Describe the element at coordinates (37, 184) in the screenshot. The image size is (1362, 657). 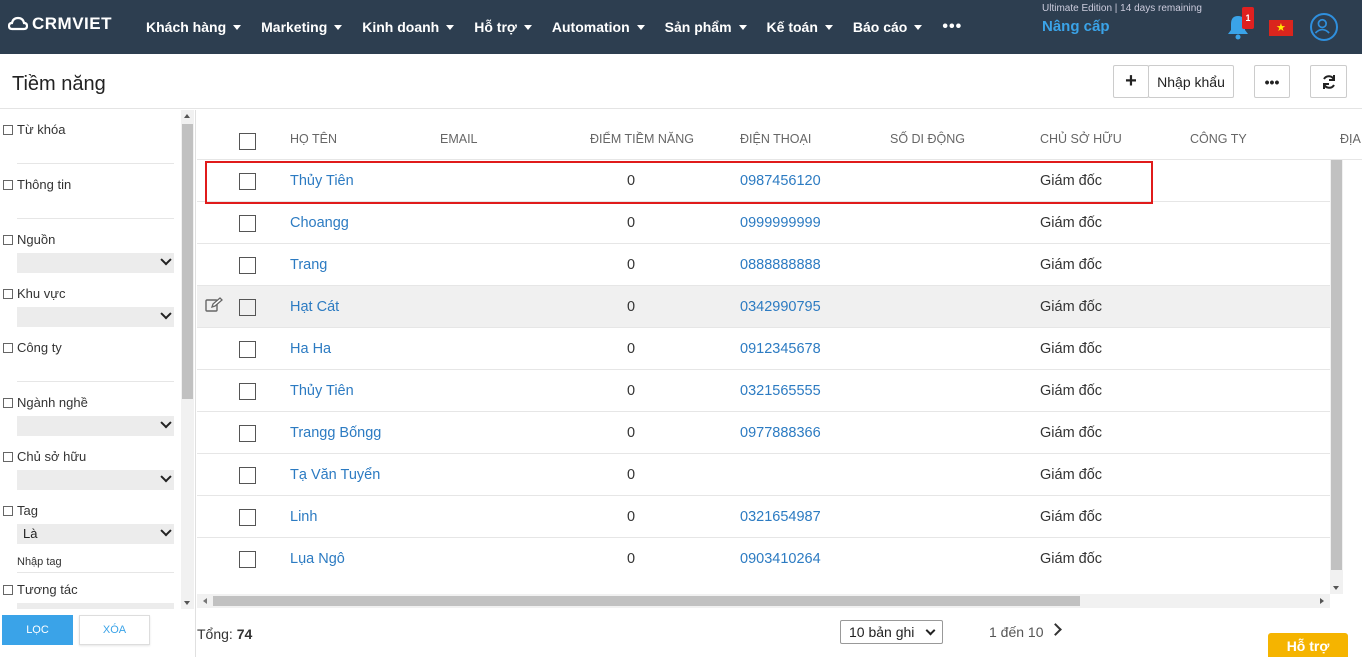
I see `filter-info: Thông tin` at that location.